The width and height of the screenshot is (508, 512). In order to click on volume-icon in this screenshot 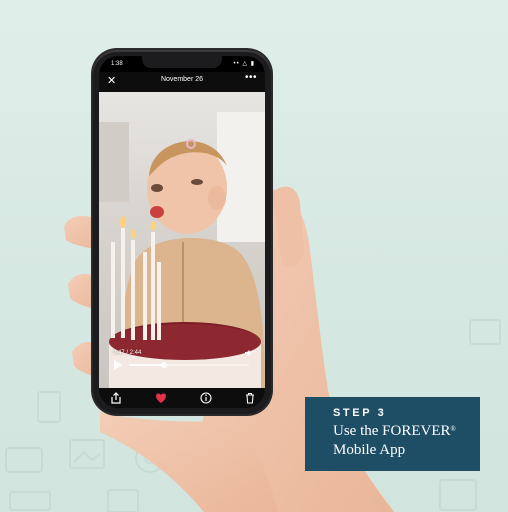, I will do `click(249, 354)`.